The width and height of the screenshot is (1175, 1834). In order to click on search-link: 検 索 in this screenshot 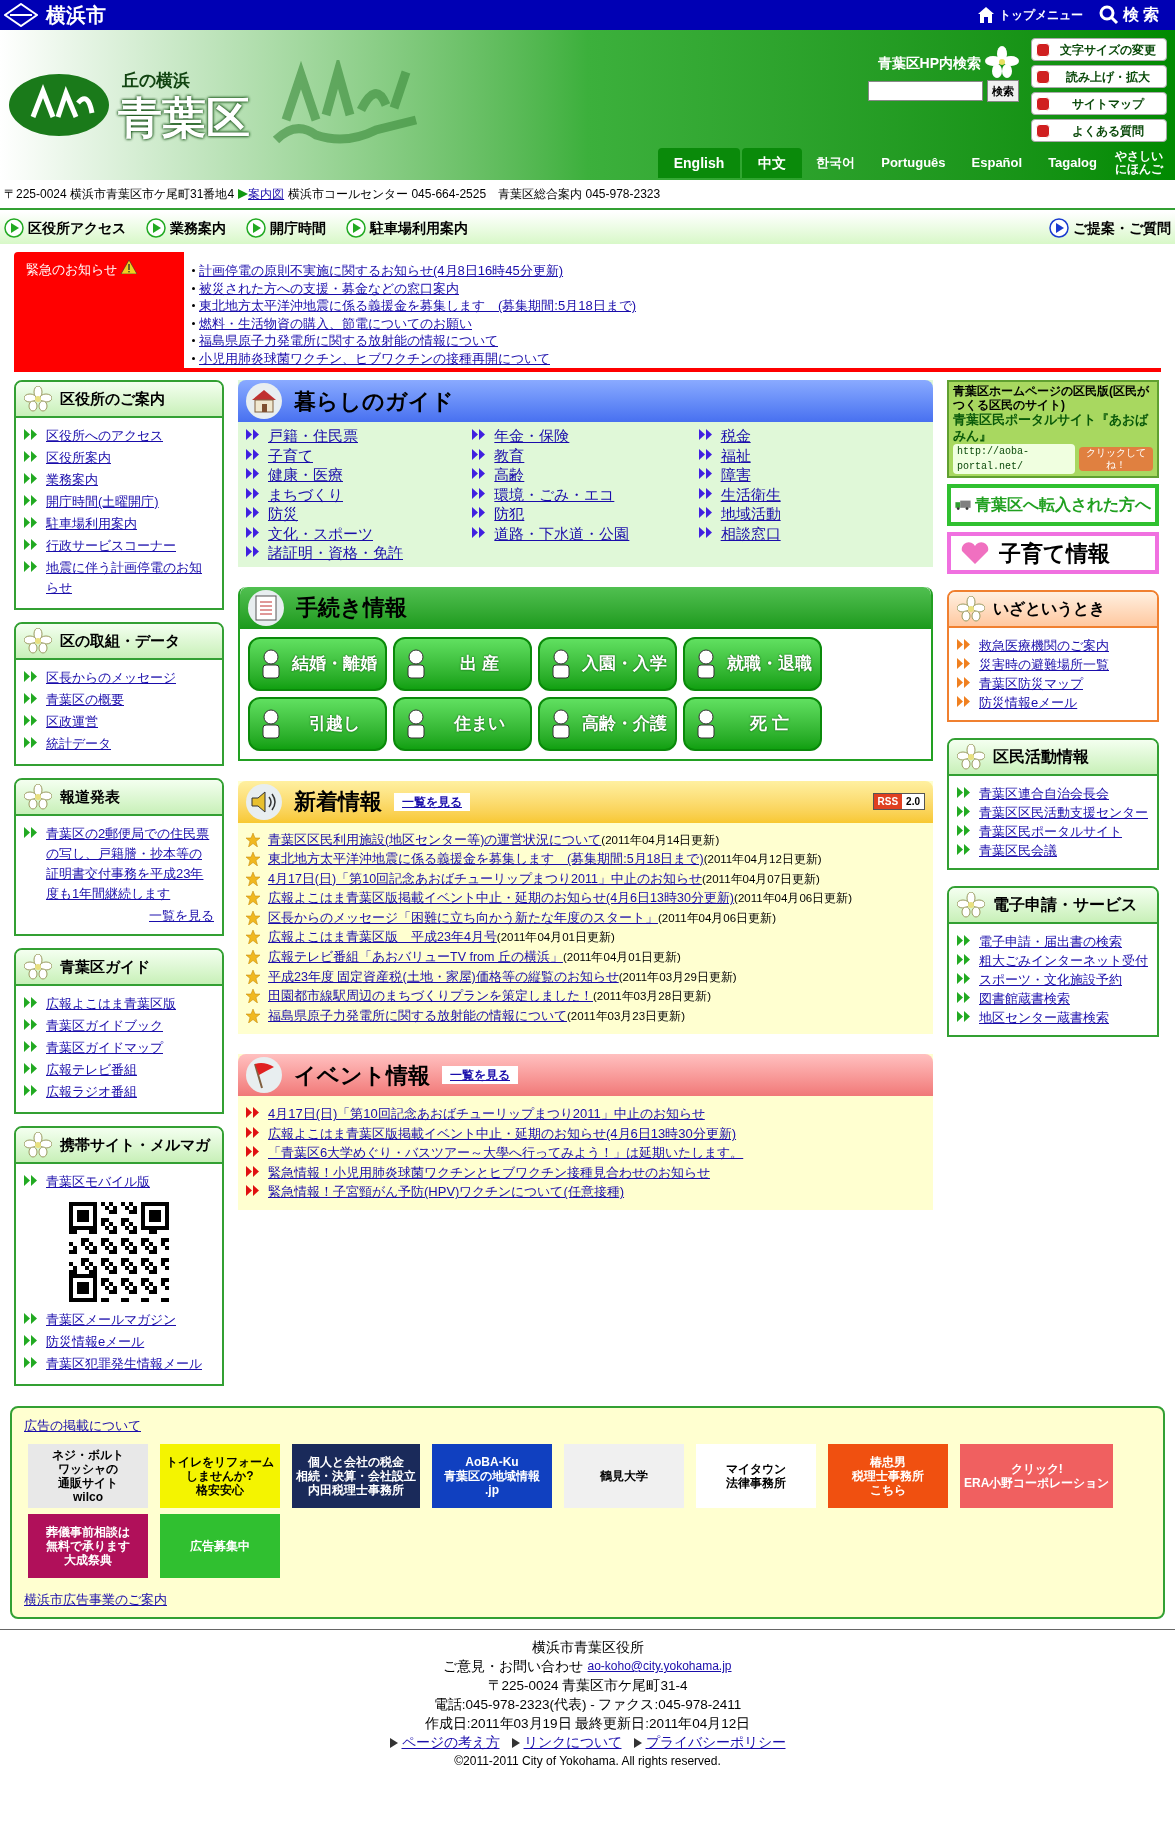, I will do `click(1128, 15)`.